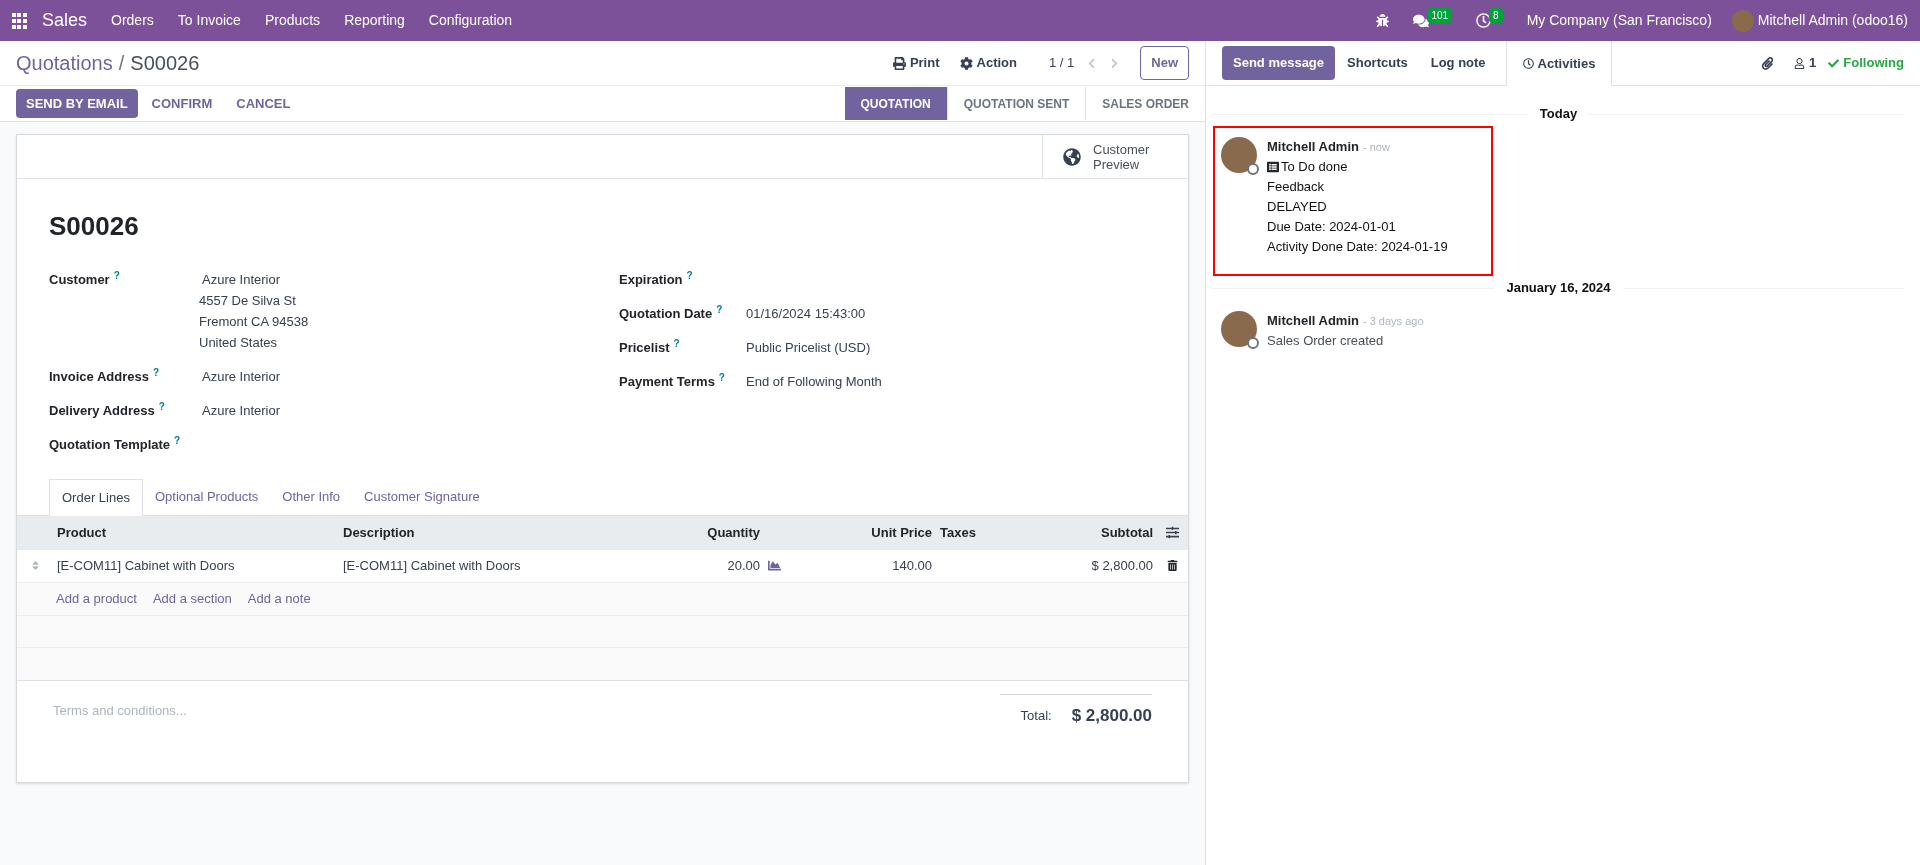 This screenshot has height=865, width=1920. Describe the element at coordinates (1172, 565) in the screenshot. I see `delete-icon` at that location.